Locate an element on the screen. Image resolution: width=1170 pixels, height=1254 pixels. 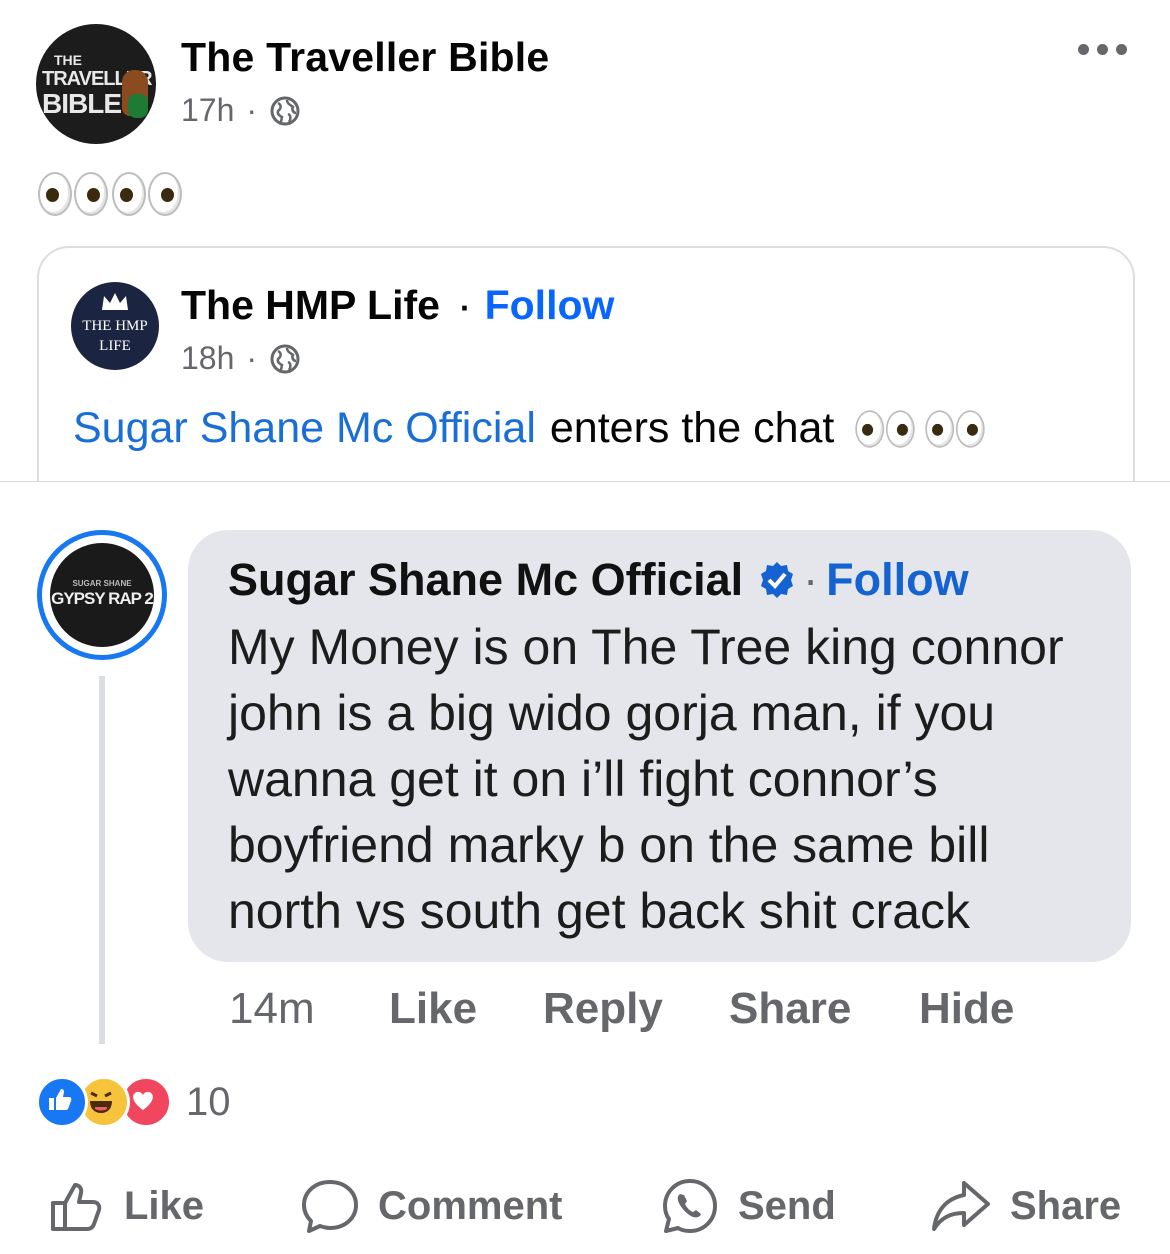
comment-button: Comment is located at coordinates (431, 1206).